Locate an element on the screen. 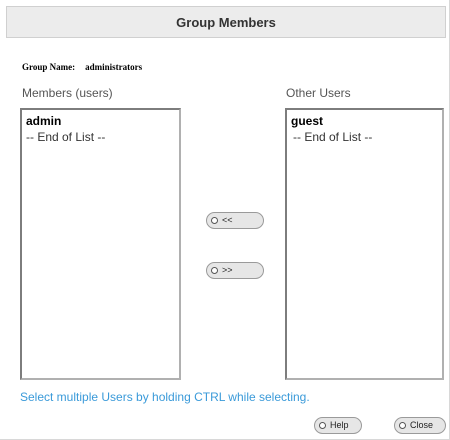 The image size is (450, 440). members-label: Members (users) is located at coordinates (67, 93).